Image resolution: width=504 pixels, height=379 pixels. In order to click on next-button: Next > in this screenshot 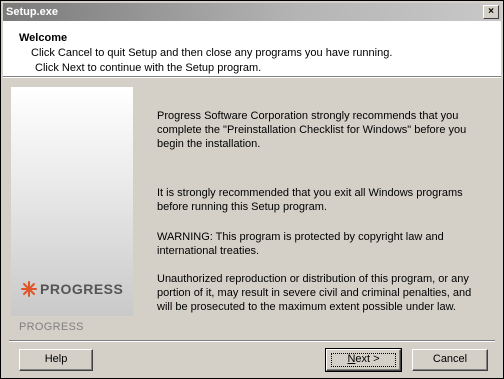, I will do `click(363, 360)`.